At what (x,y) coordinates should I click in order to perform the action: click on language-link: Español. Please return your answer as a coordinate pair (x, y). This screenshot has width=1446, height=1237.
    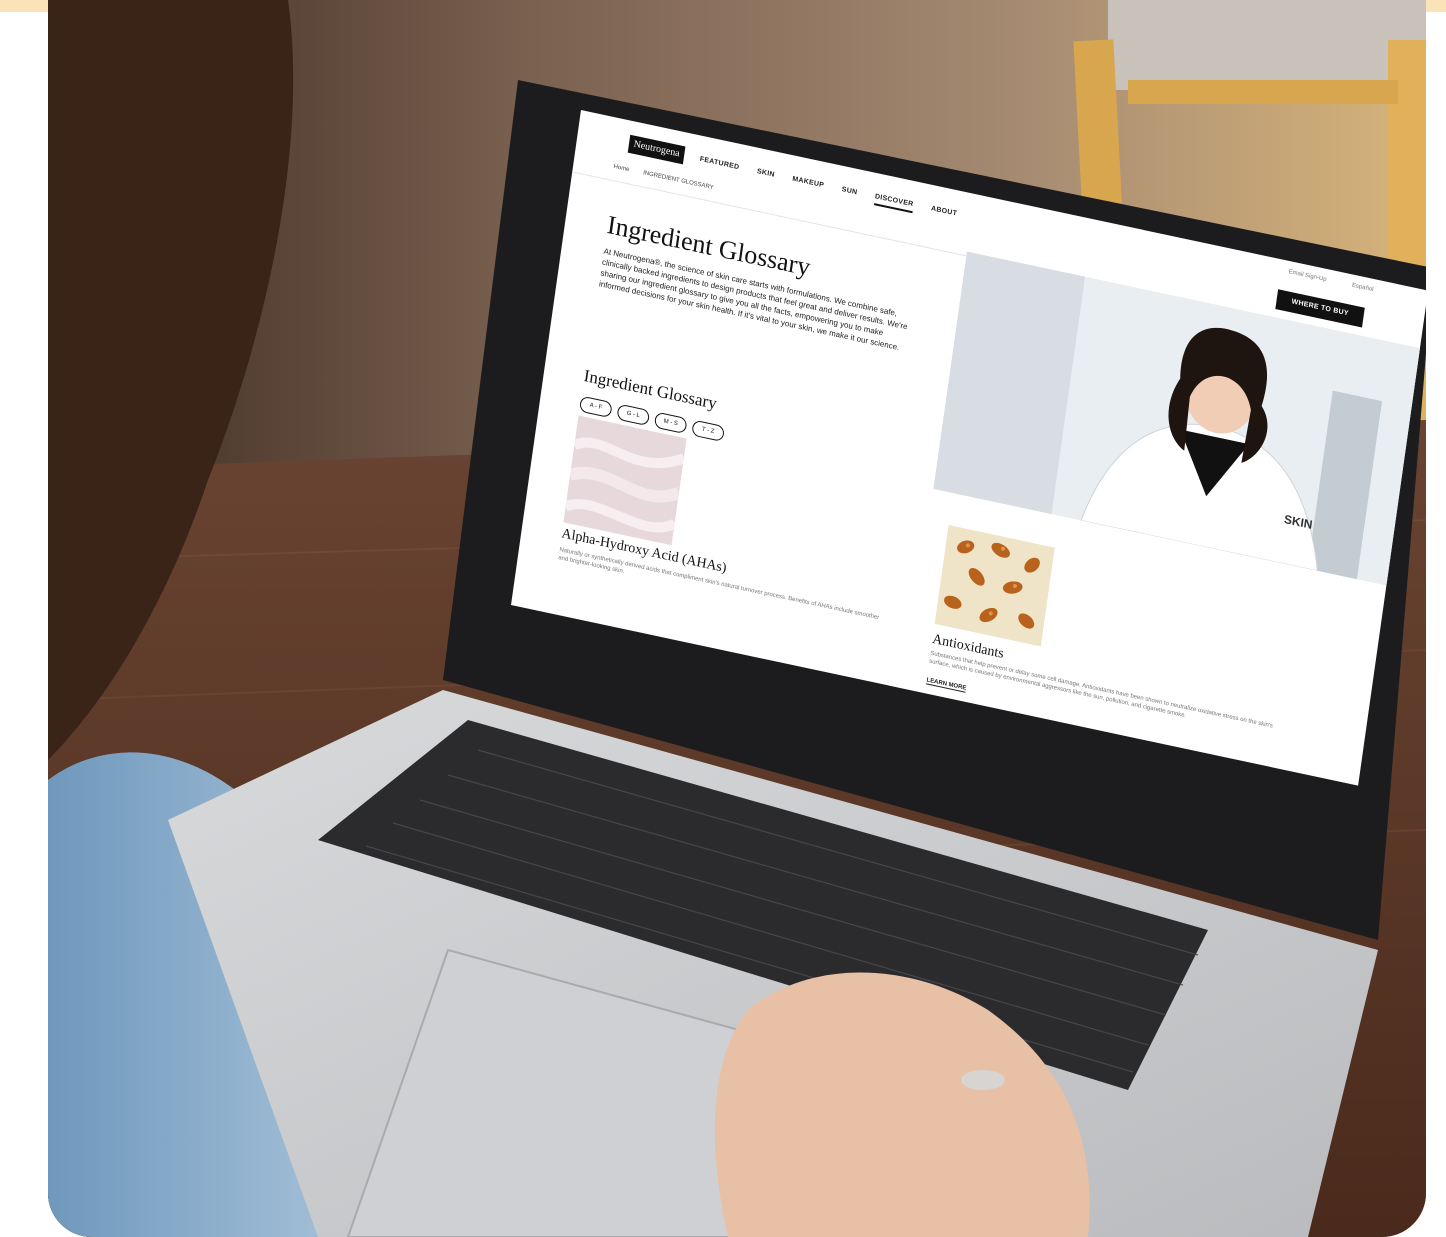
    Looking at the image, I should click on (1363, 288).